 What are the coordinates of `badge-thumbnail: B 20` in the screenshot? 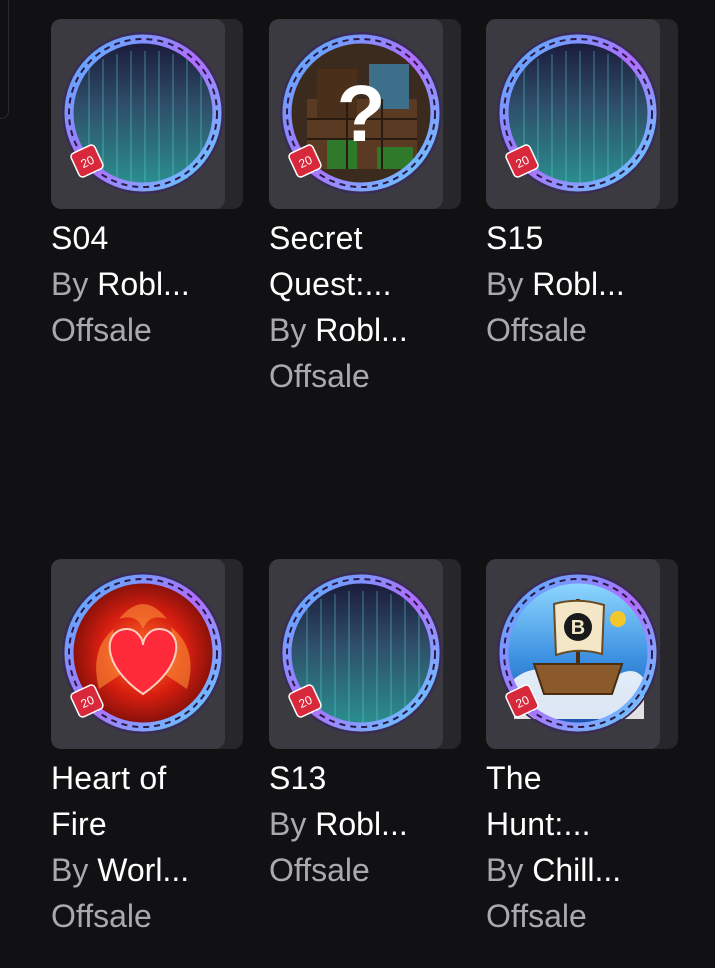 It's located at (582, 654).